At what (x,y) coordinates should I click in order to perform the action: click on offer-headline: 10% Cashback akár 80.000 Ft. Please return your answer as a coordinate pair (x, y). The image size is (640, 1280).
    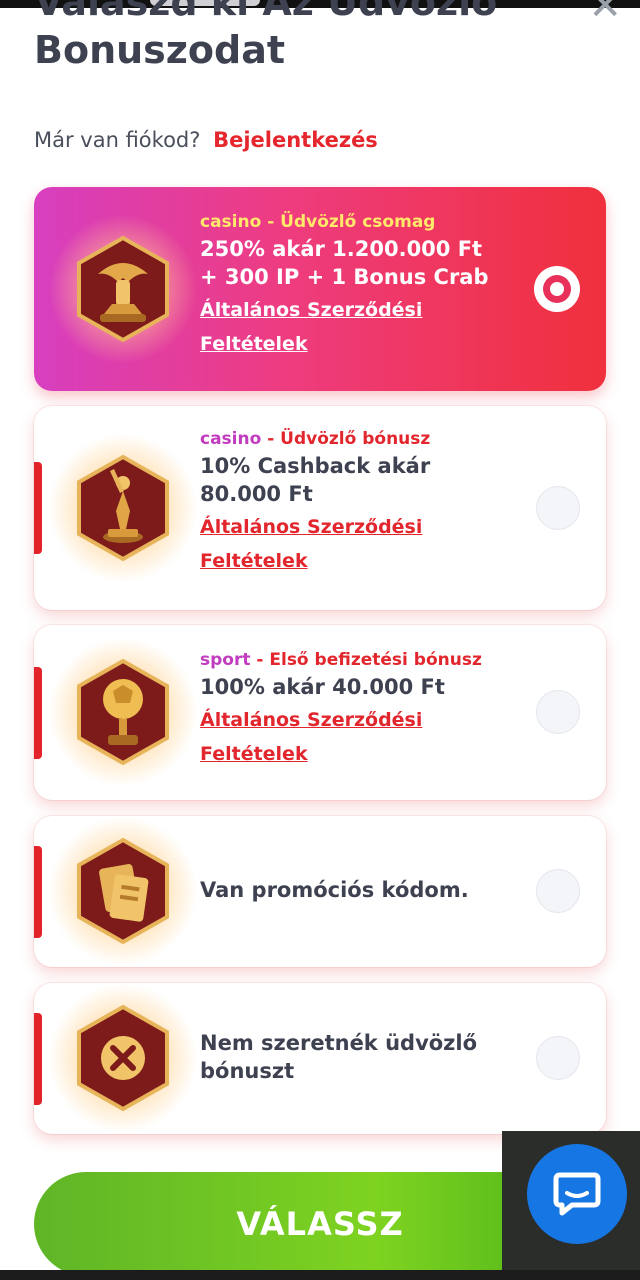
    Looking at the image, I should click on (365, 480).